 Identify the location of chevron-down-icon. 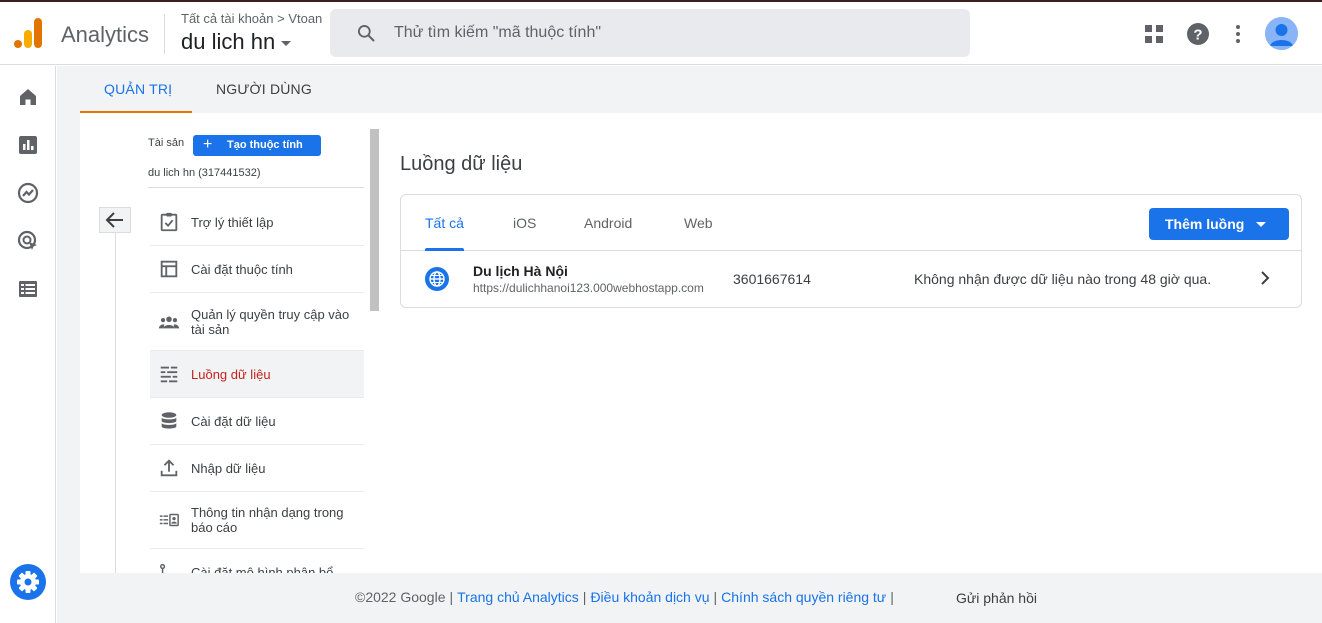
(286, 43).